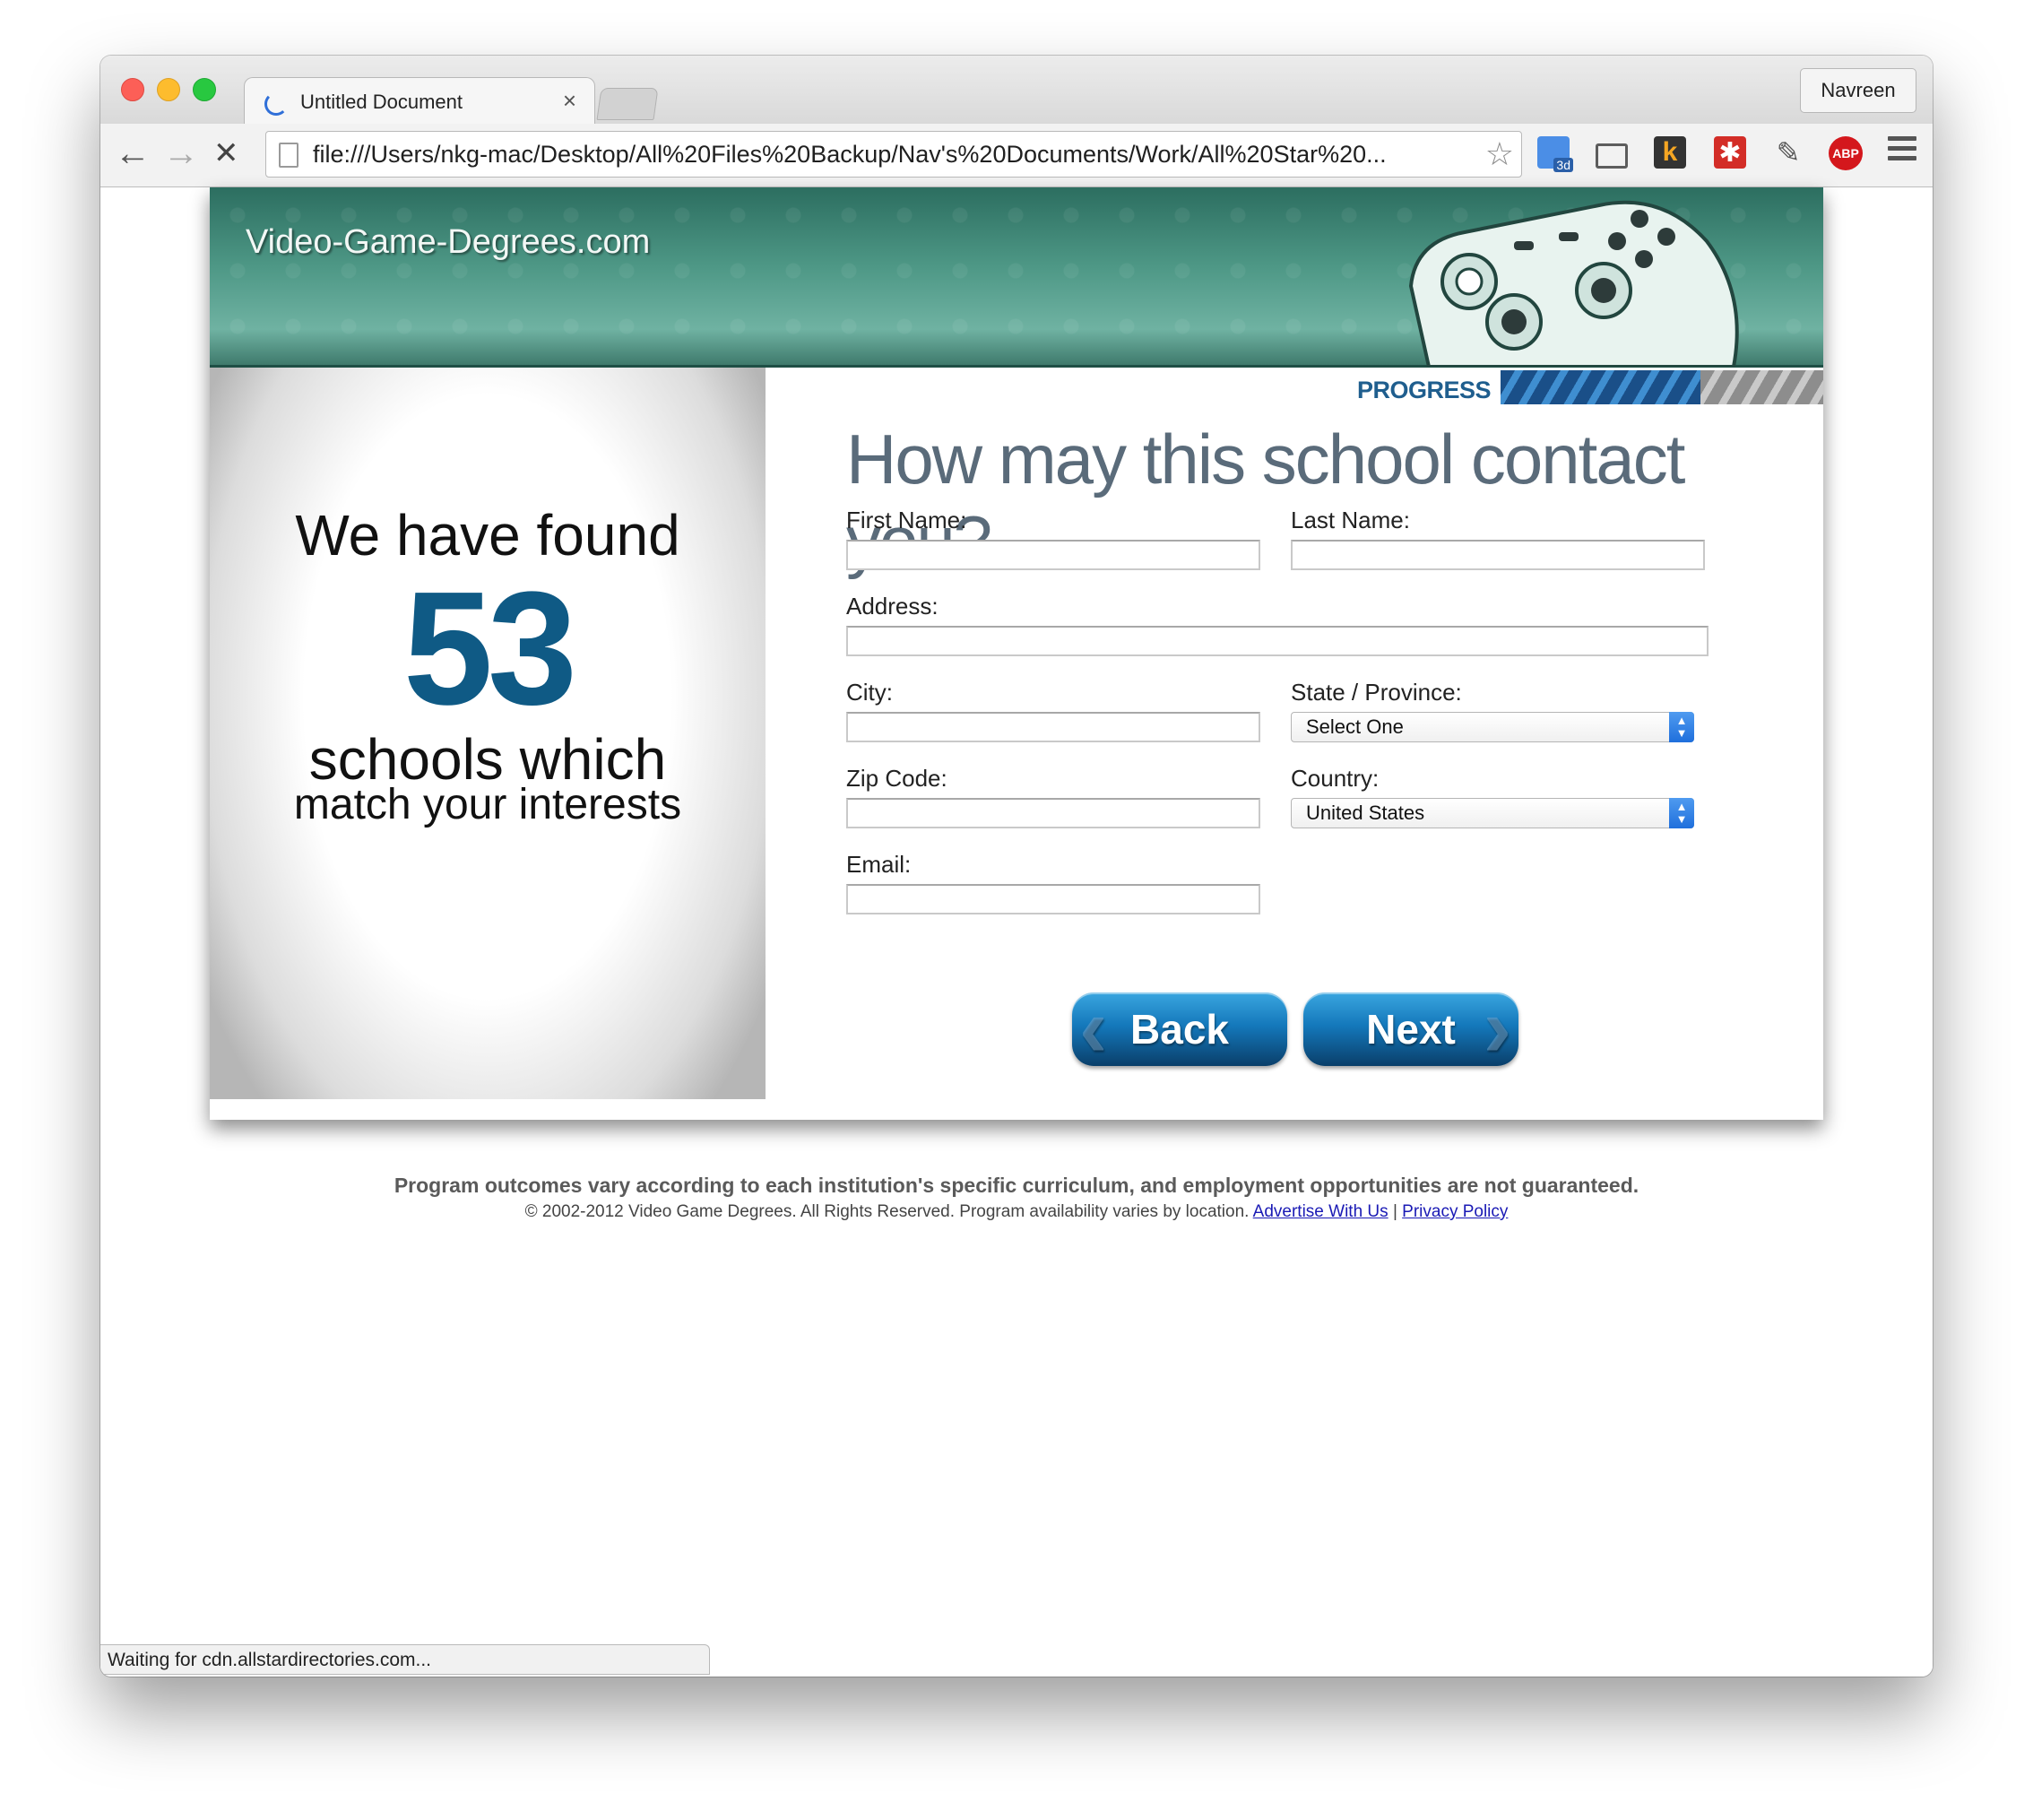 This screenshot has width=2033, height=1820. Describe the element at coordinates (1424, 390) in the screenshot. I see `progress-label: PROGRESS` at that location.